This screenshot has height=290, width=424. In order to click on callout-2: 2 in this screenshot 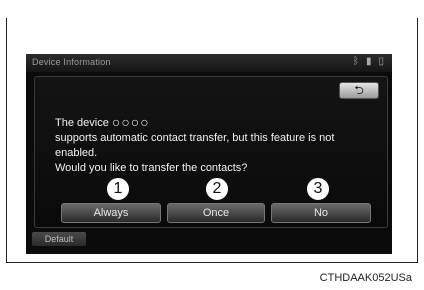, I will do `click(217, 189)`.